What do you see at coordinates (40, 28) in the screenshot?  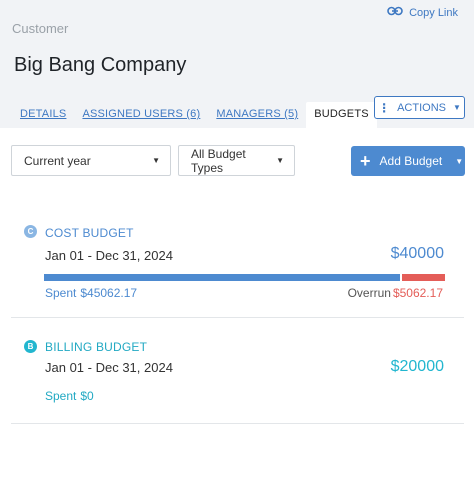 I see `breadcrumb: Customer` at bounding box center [40, 28].